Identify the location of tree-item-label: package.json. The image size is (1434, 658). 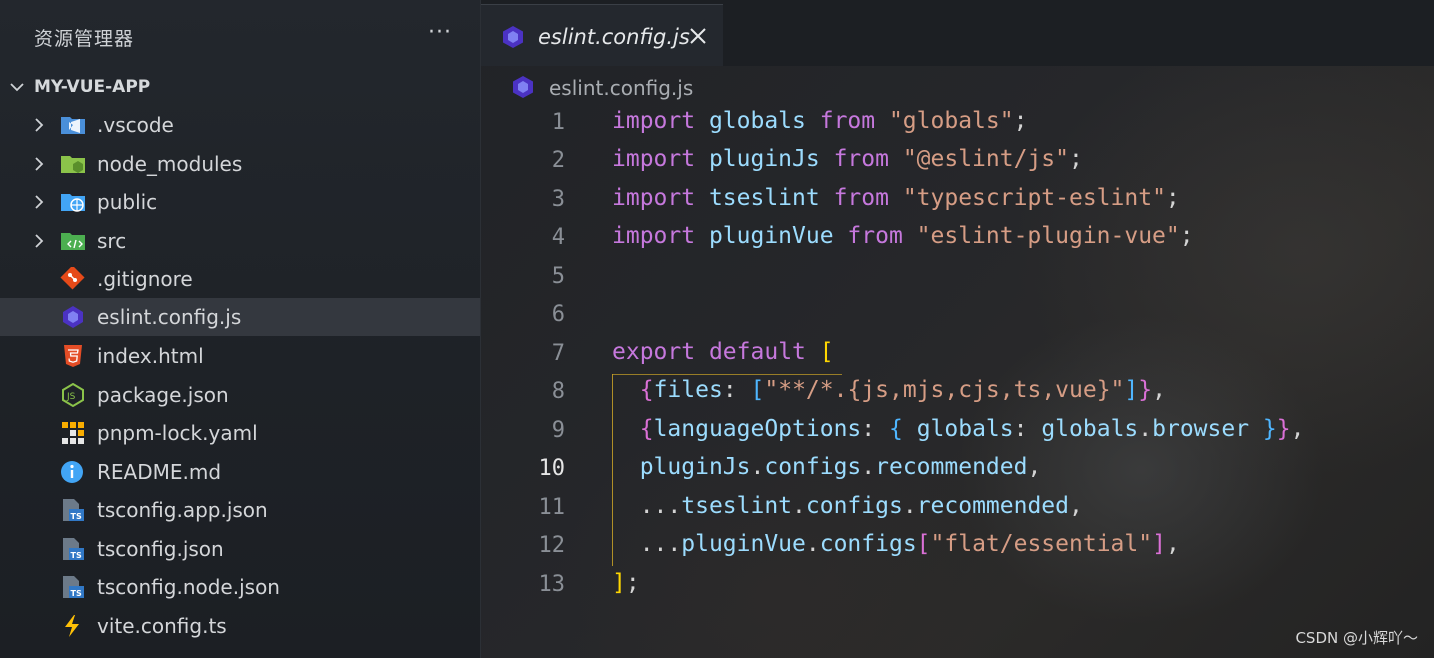
(163, 395).